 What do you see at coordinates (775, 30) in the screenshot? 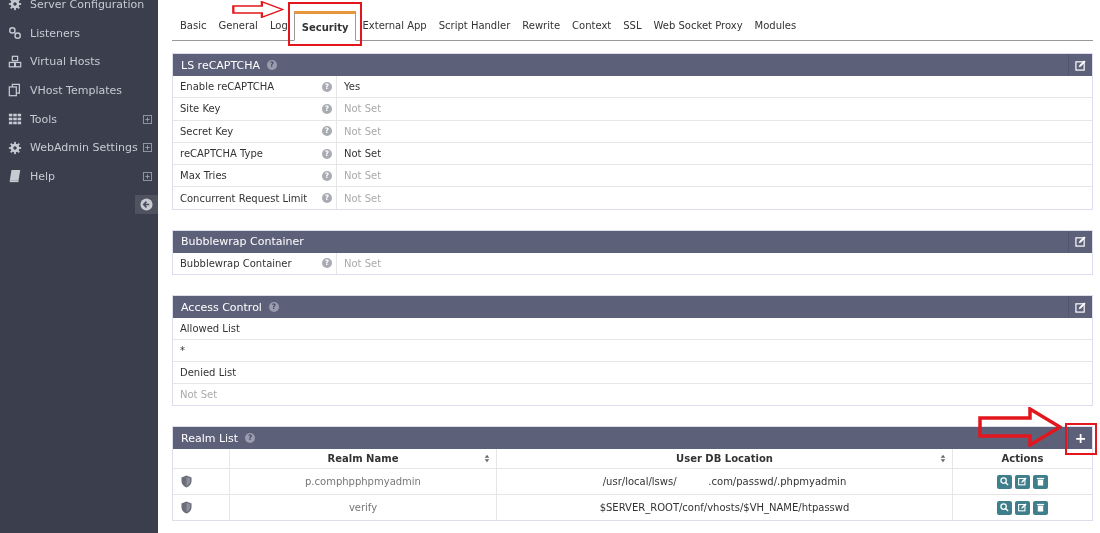
I see `tab: Modules` at bounding box center [775, 30].